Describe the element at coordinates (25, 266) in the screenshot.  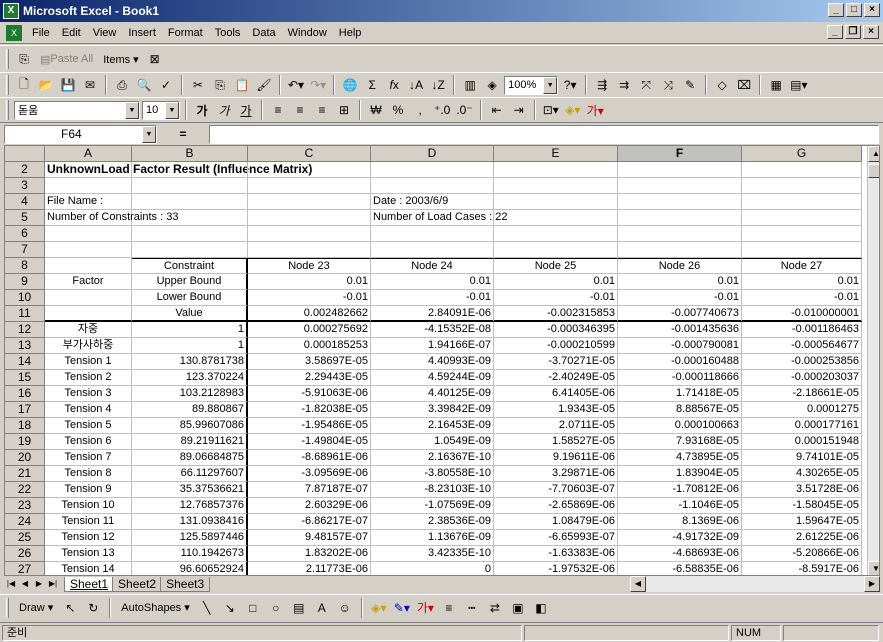
I see `row-header: 8` at that location.